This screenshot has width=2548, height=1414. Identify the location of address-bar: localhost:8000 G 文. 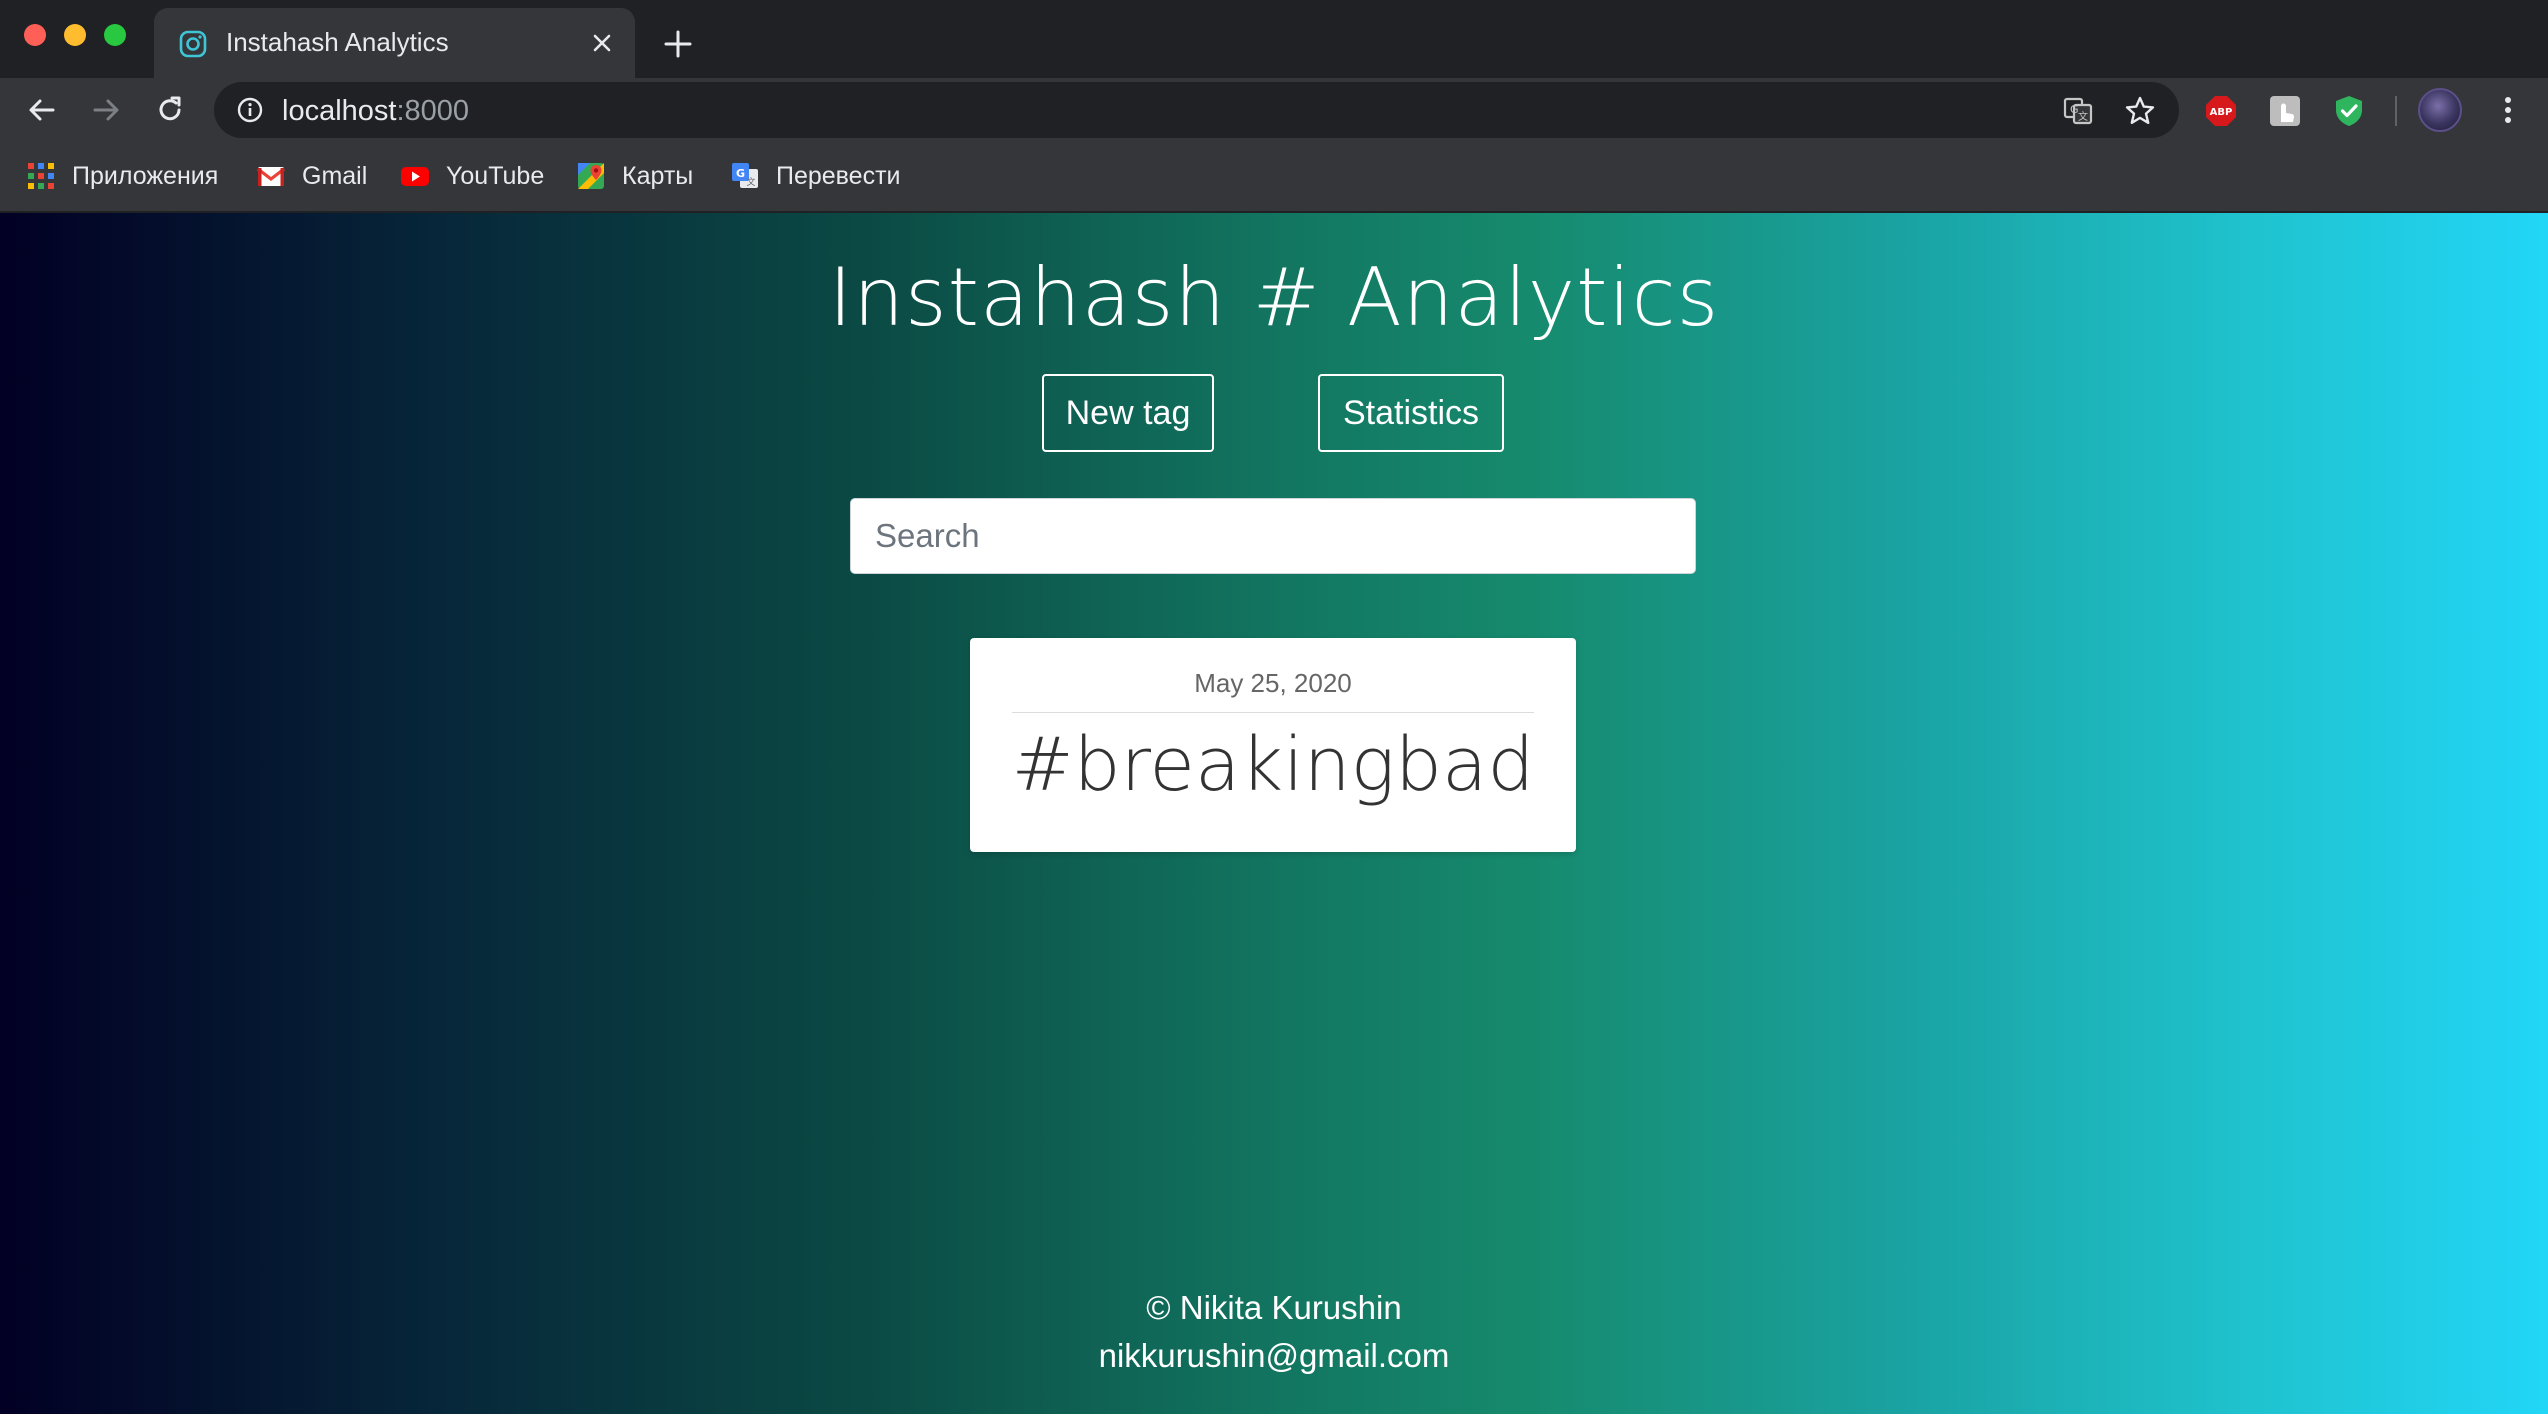
(1196, 110).